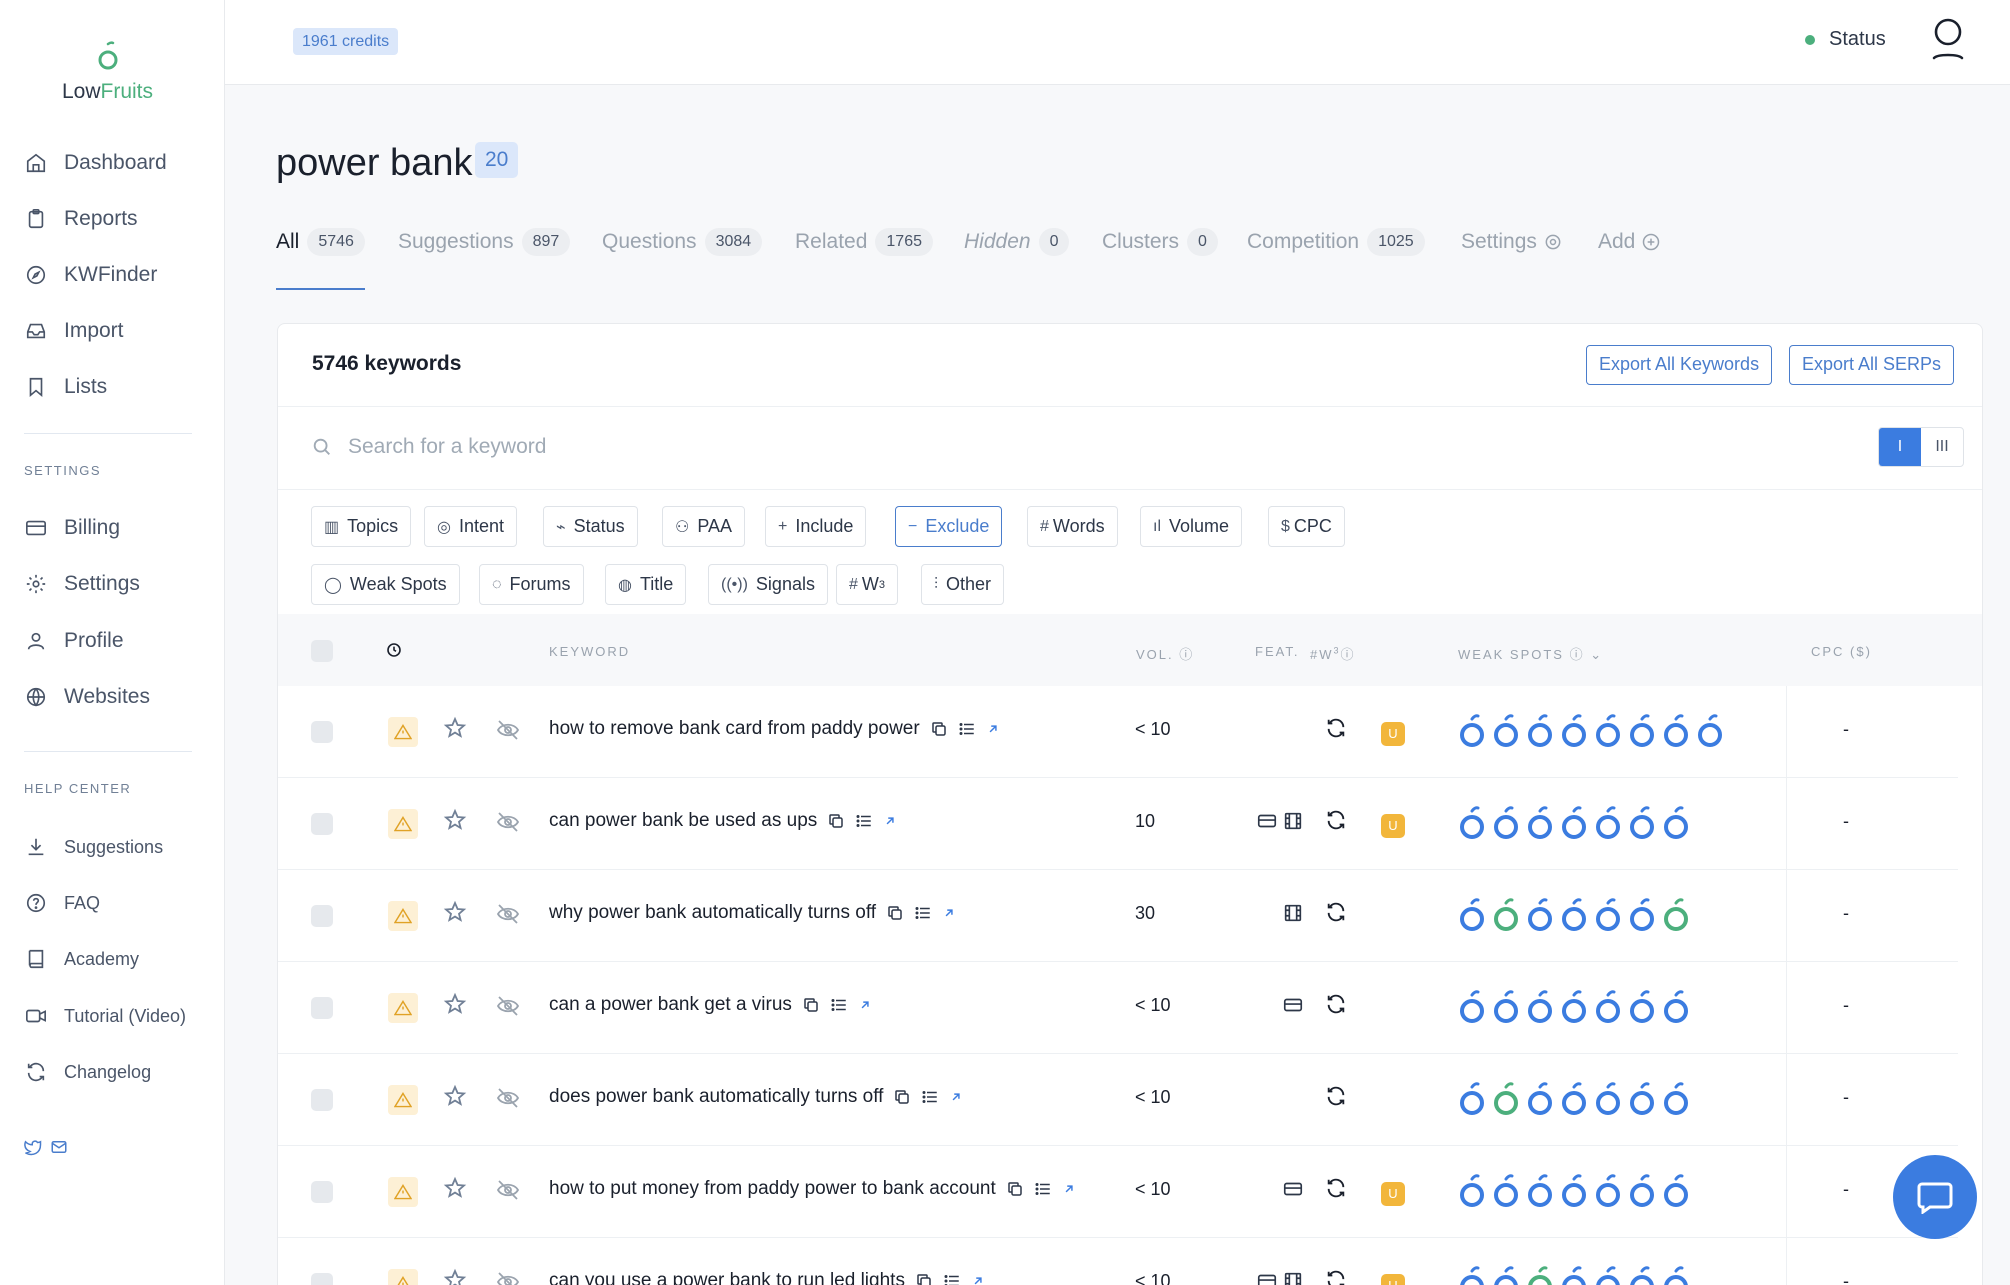  I want to click on status-indicator: Status, so click(1845, 39).